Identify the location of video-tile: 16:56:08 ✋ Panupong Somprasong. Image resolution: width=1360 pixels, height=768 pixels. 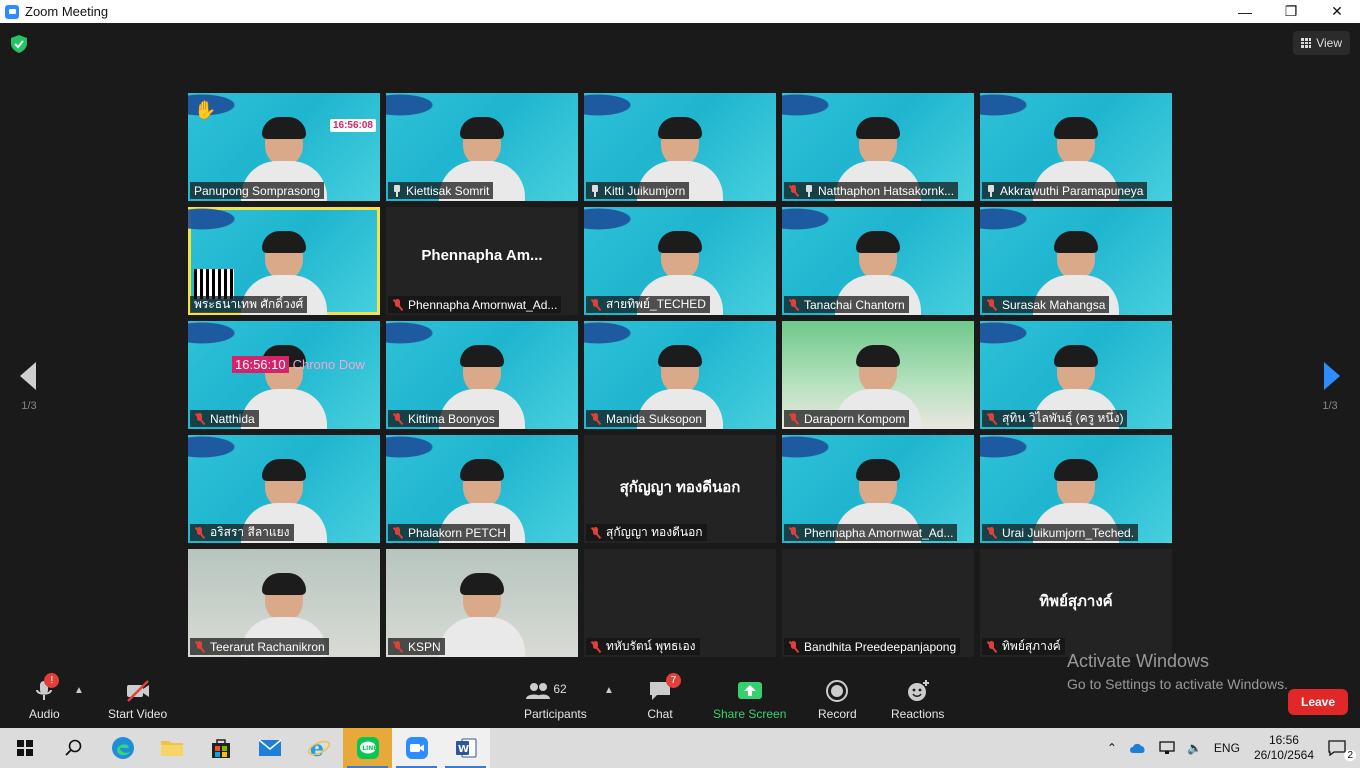
(284, 147).